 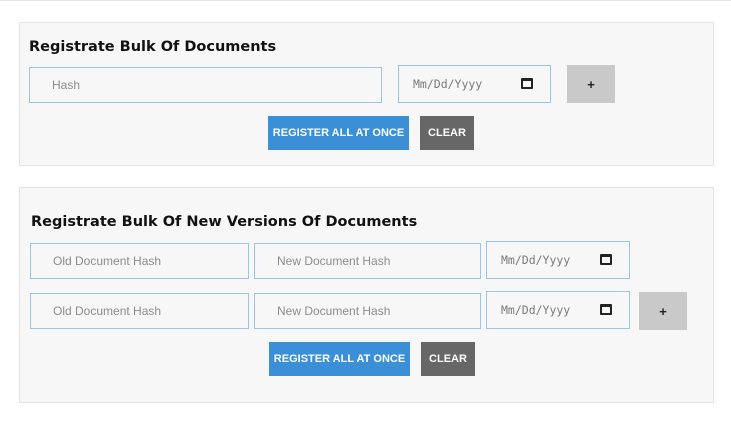 What do you see at coordinates (365, 0) in the screenshot?
I see `top-divider` at bounding box center [365, 0].